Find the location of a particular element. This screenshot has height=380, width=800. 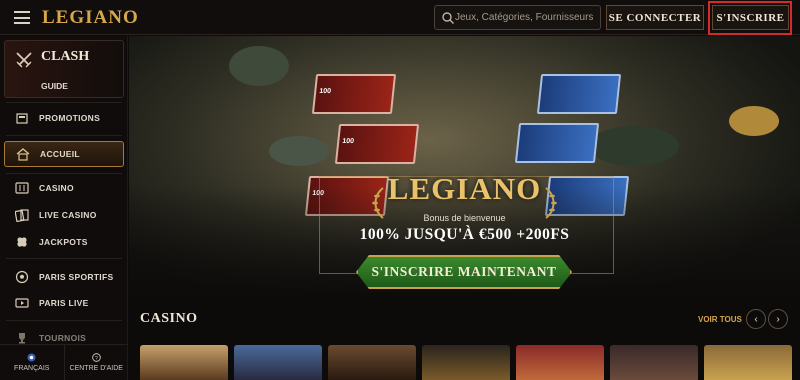

sidebar-item-label: JACKPOTS is located at coordinates (63, 242).